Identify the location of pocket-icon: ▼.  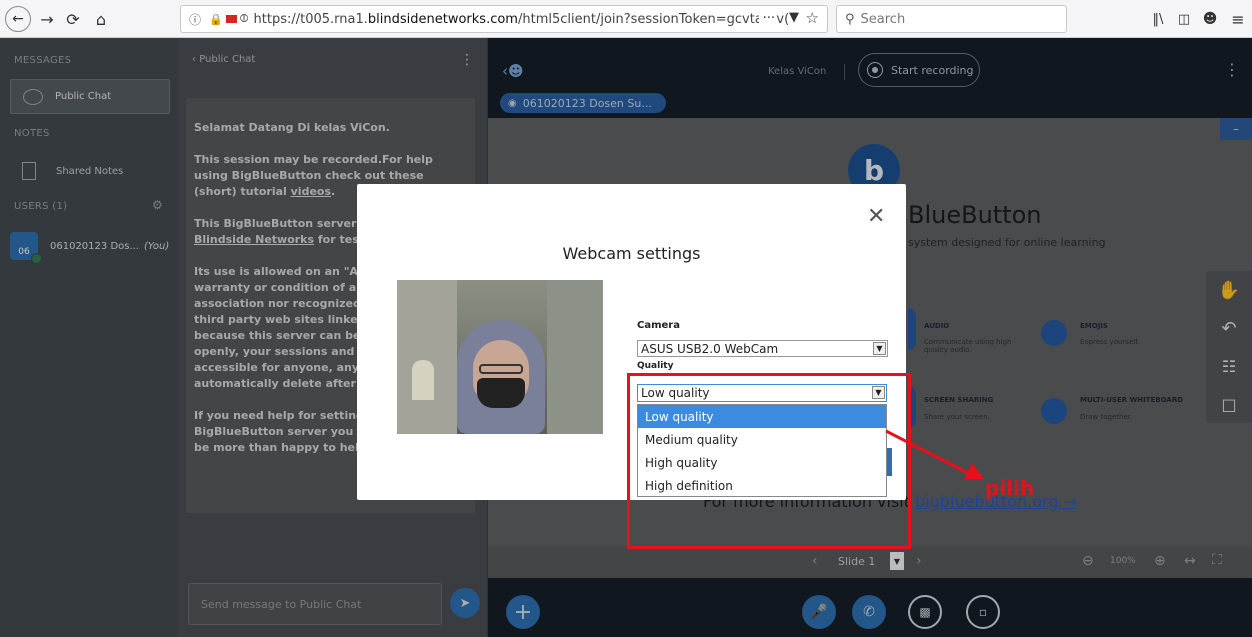
(794, 17).